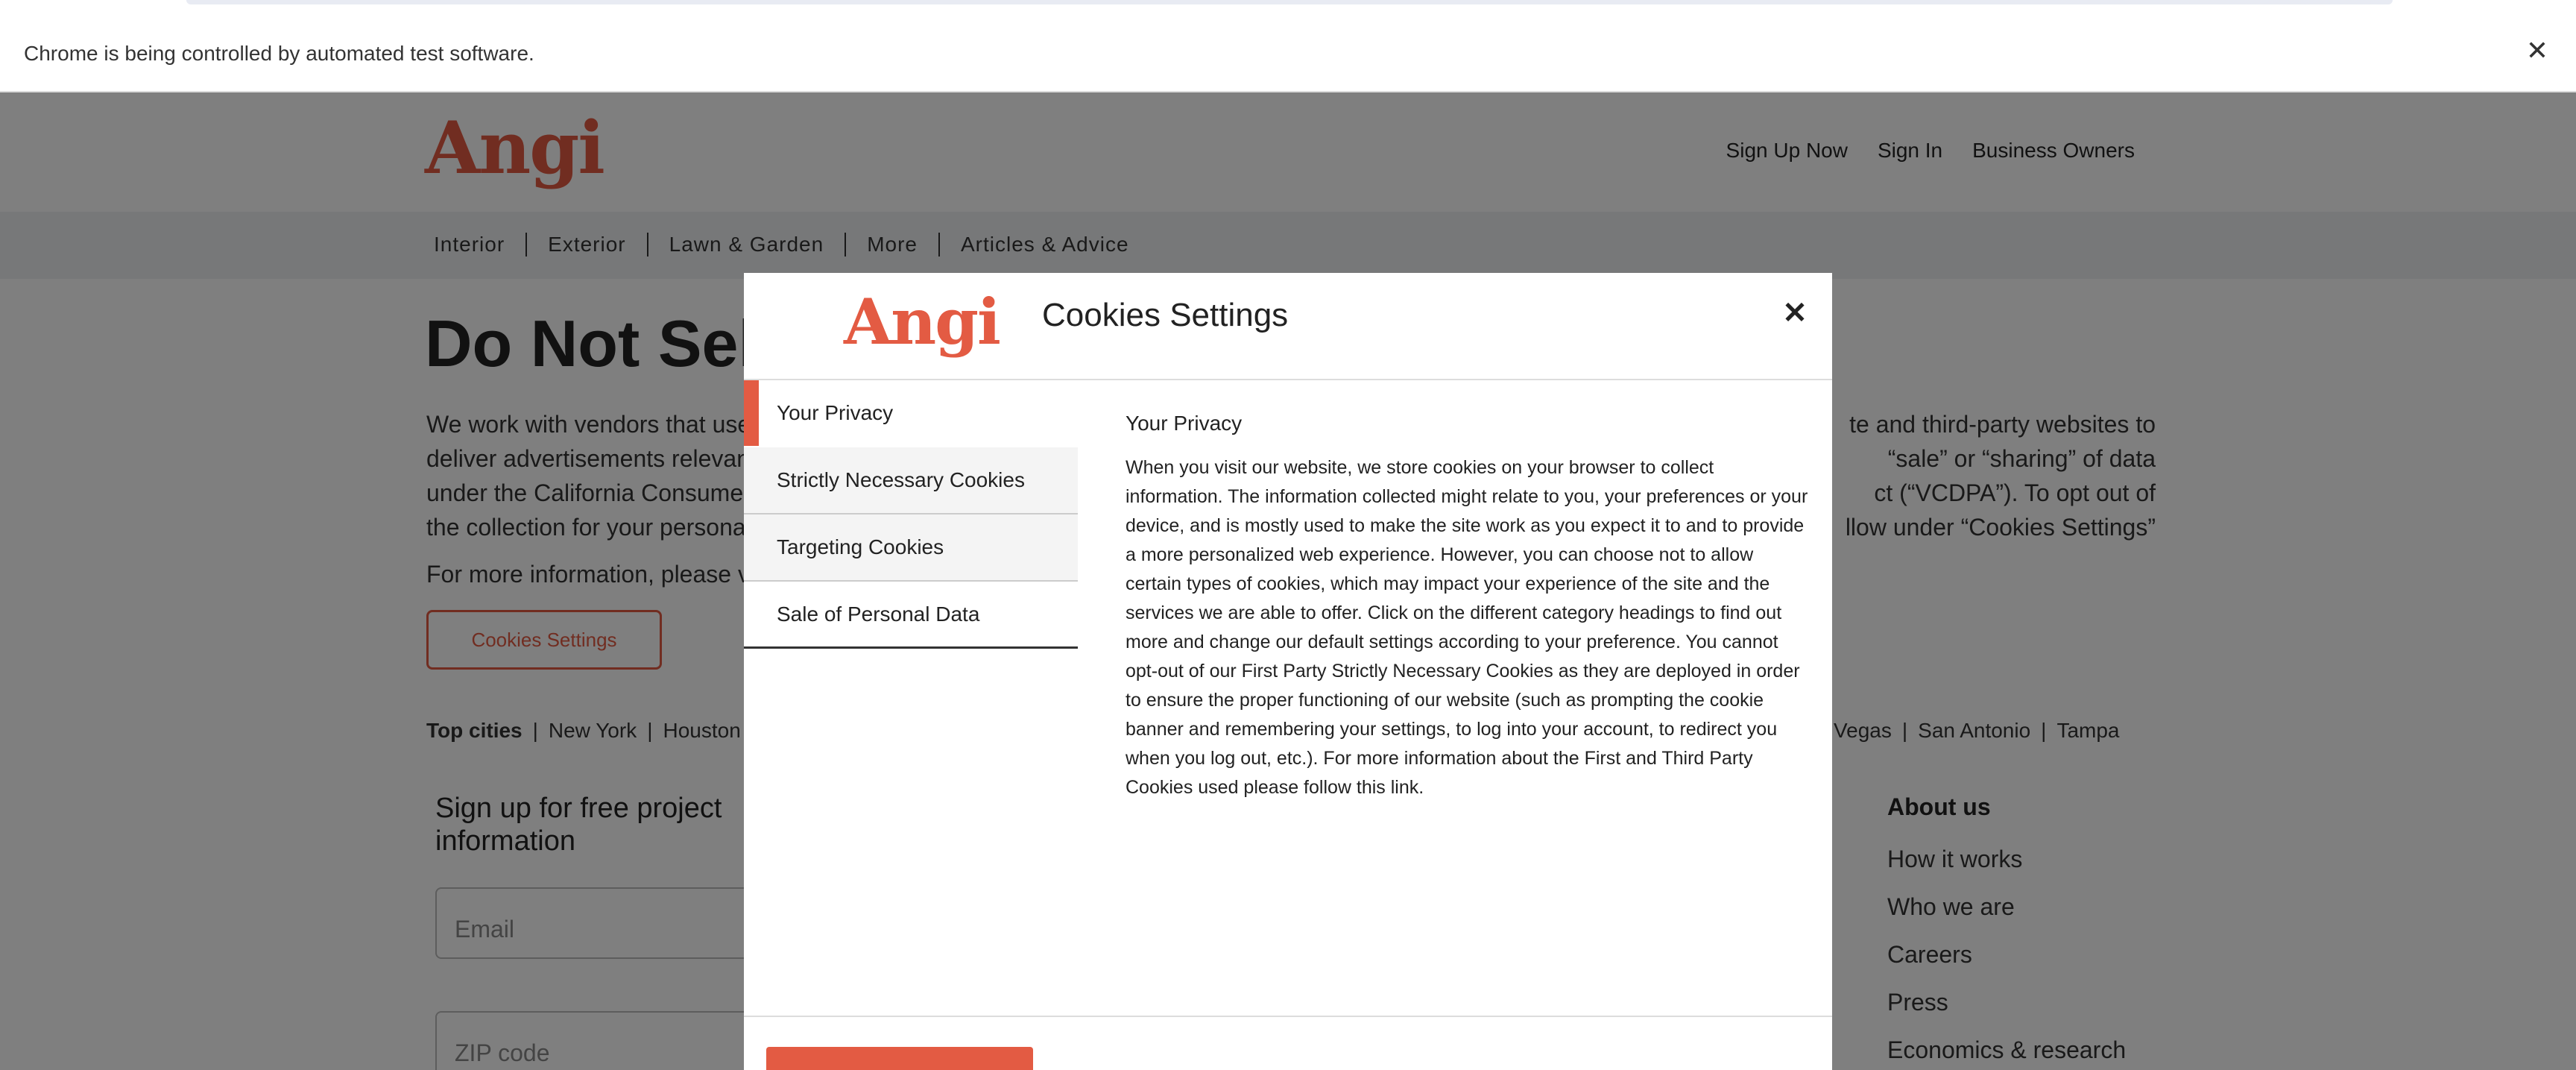 The height and width of the screenshot is (1070, 2576). I want to click on menu-item-sale-personal-data: Sale of Personal Data, so click(911, 615).